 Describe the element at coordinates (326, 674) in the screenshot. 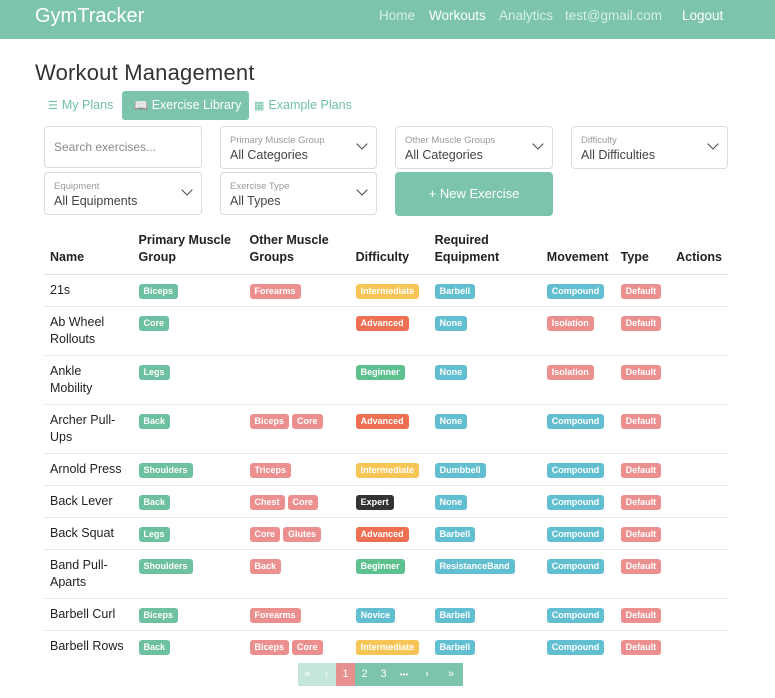

I see `prev-page-button: ‹` at that location.